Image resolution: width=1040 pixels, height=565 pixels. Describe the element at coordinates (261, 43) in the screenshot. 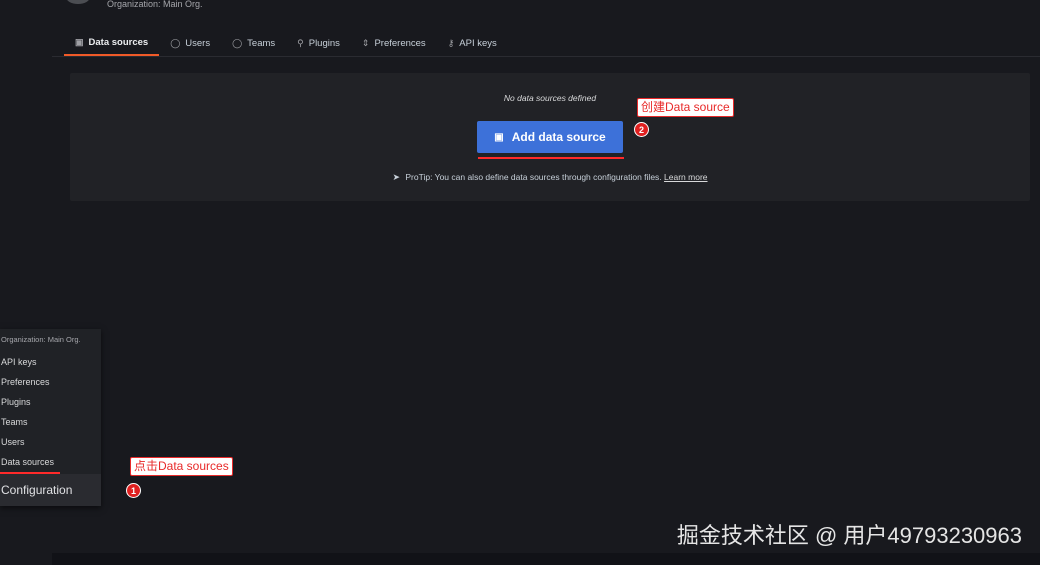

I see `tab-label: Teams` at that location.